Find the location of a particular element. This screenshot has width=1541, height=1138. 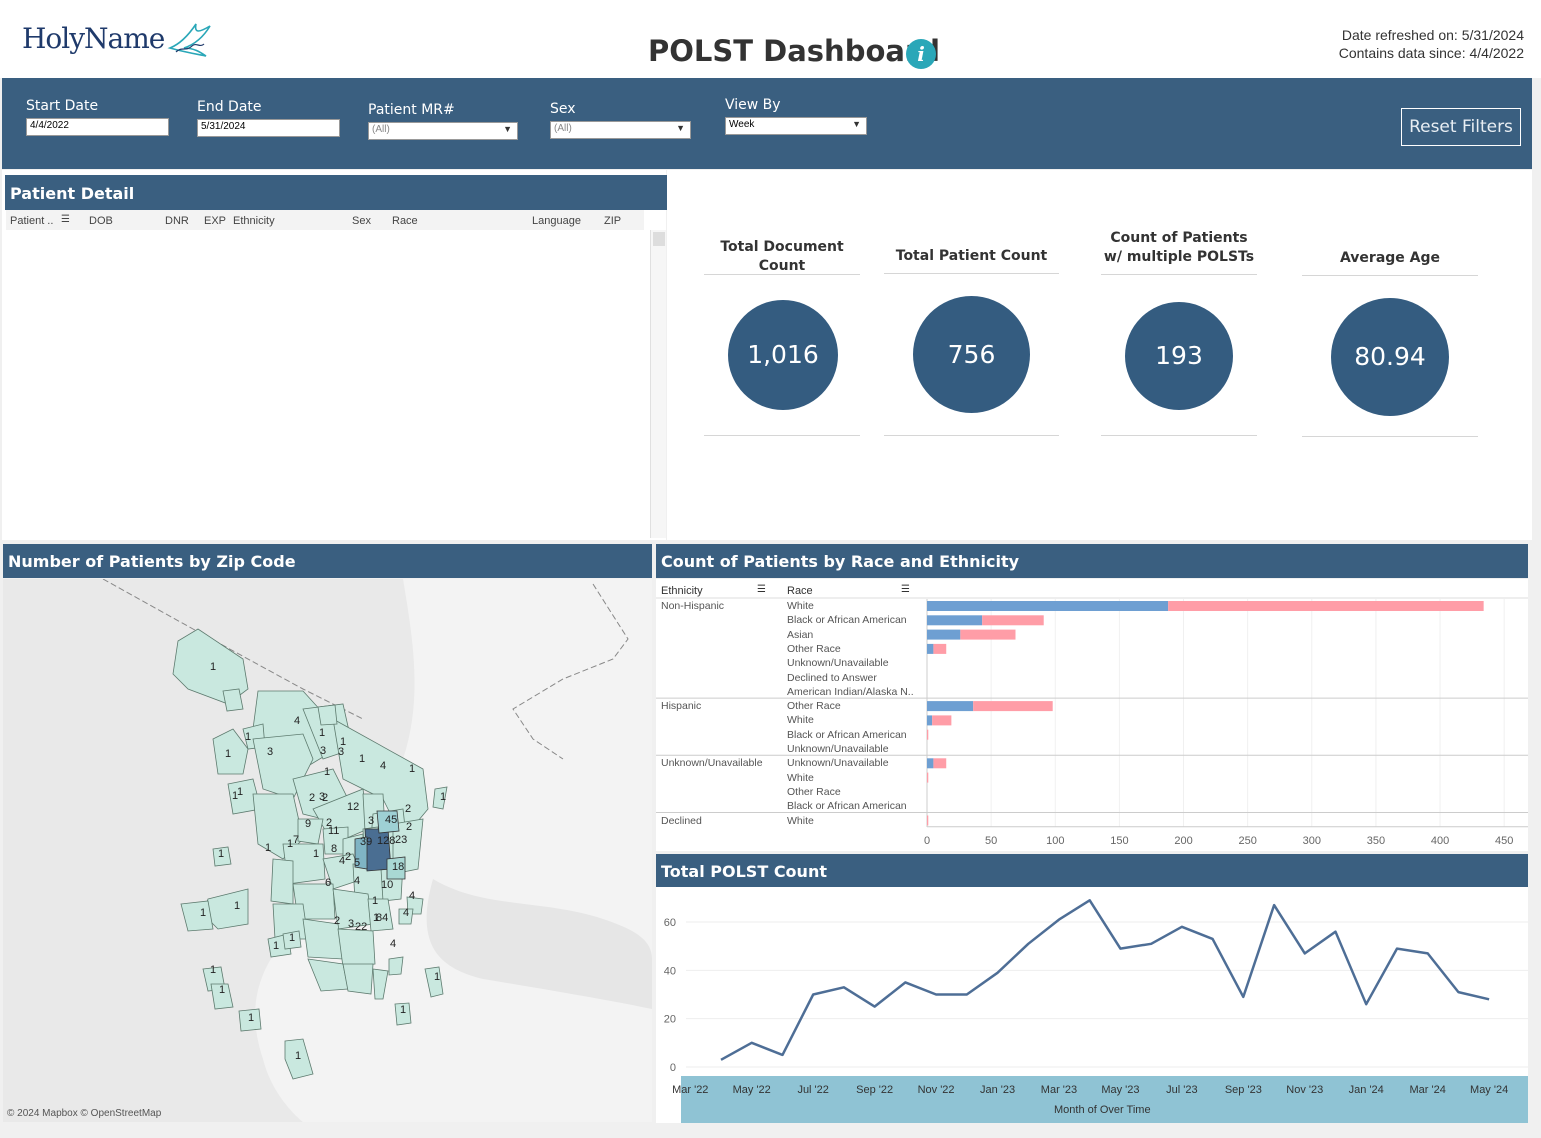

sort-icon: ☰ is located at coordinates (65, 219).